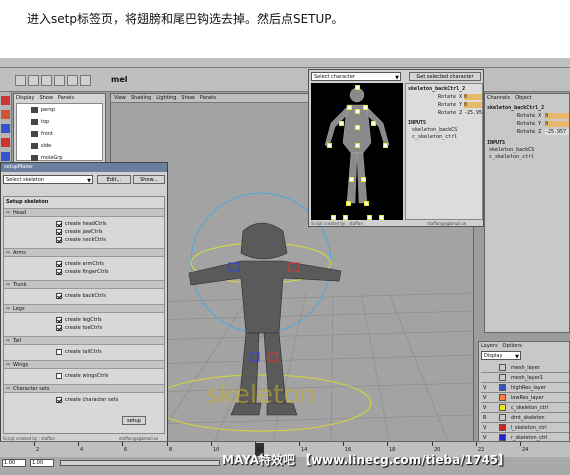 The image size is (570, 475). I want to click on outliner-menu-item: Display, so click(25, 98).